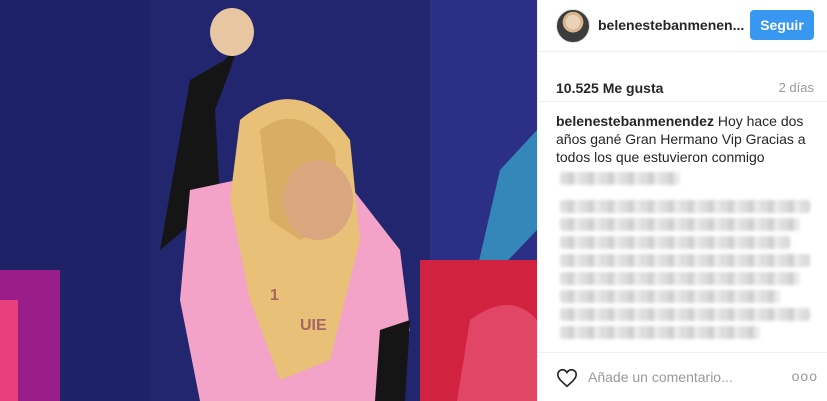 The height and width of the screenshot is (401, 827). I want to click on post-header: belenestebanmenen... Seguir, so click(682, 26).